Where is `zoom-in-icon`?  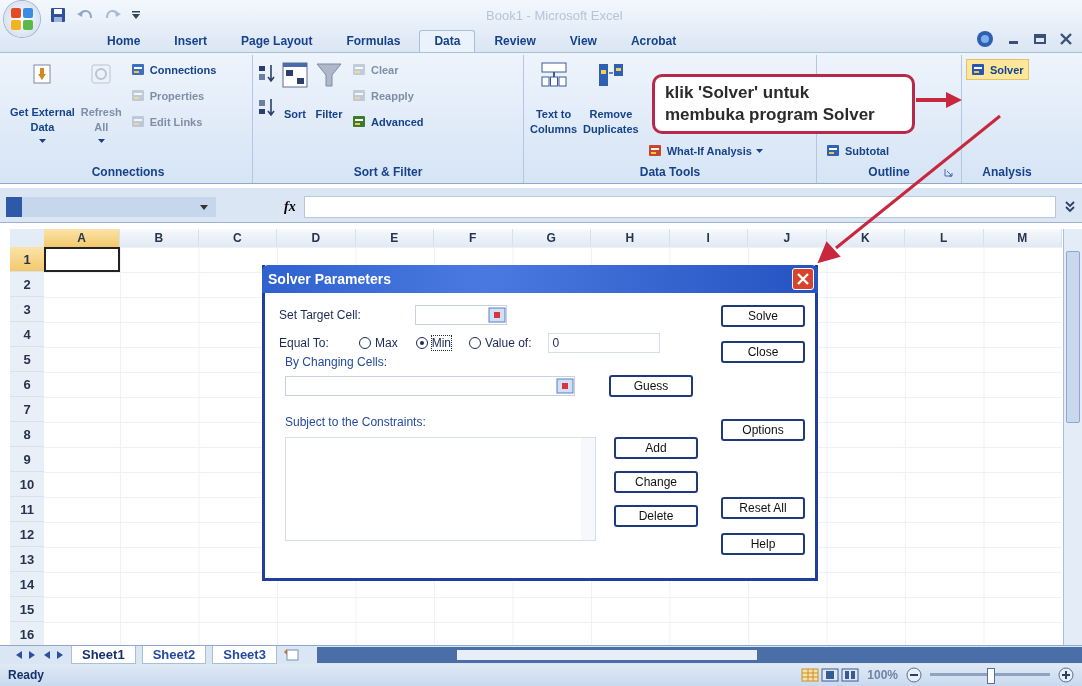
zoom-in-icon is located at coordinates (1066, 675).